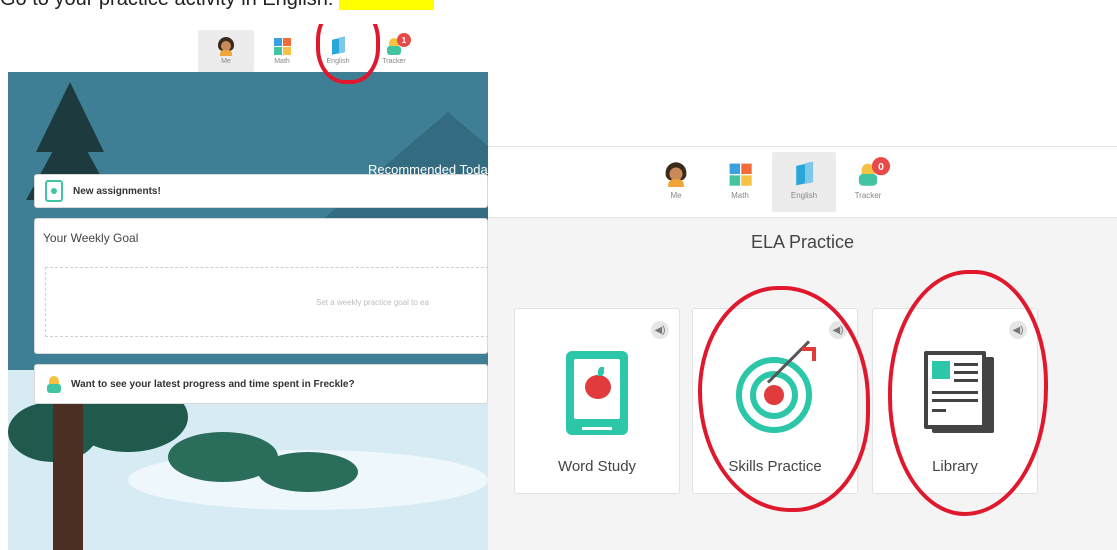  Describe the element at coordinates (660, 330) in the screenshot. I see `speaker-icon: ◀)` at that location.